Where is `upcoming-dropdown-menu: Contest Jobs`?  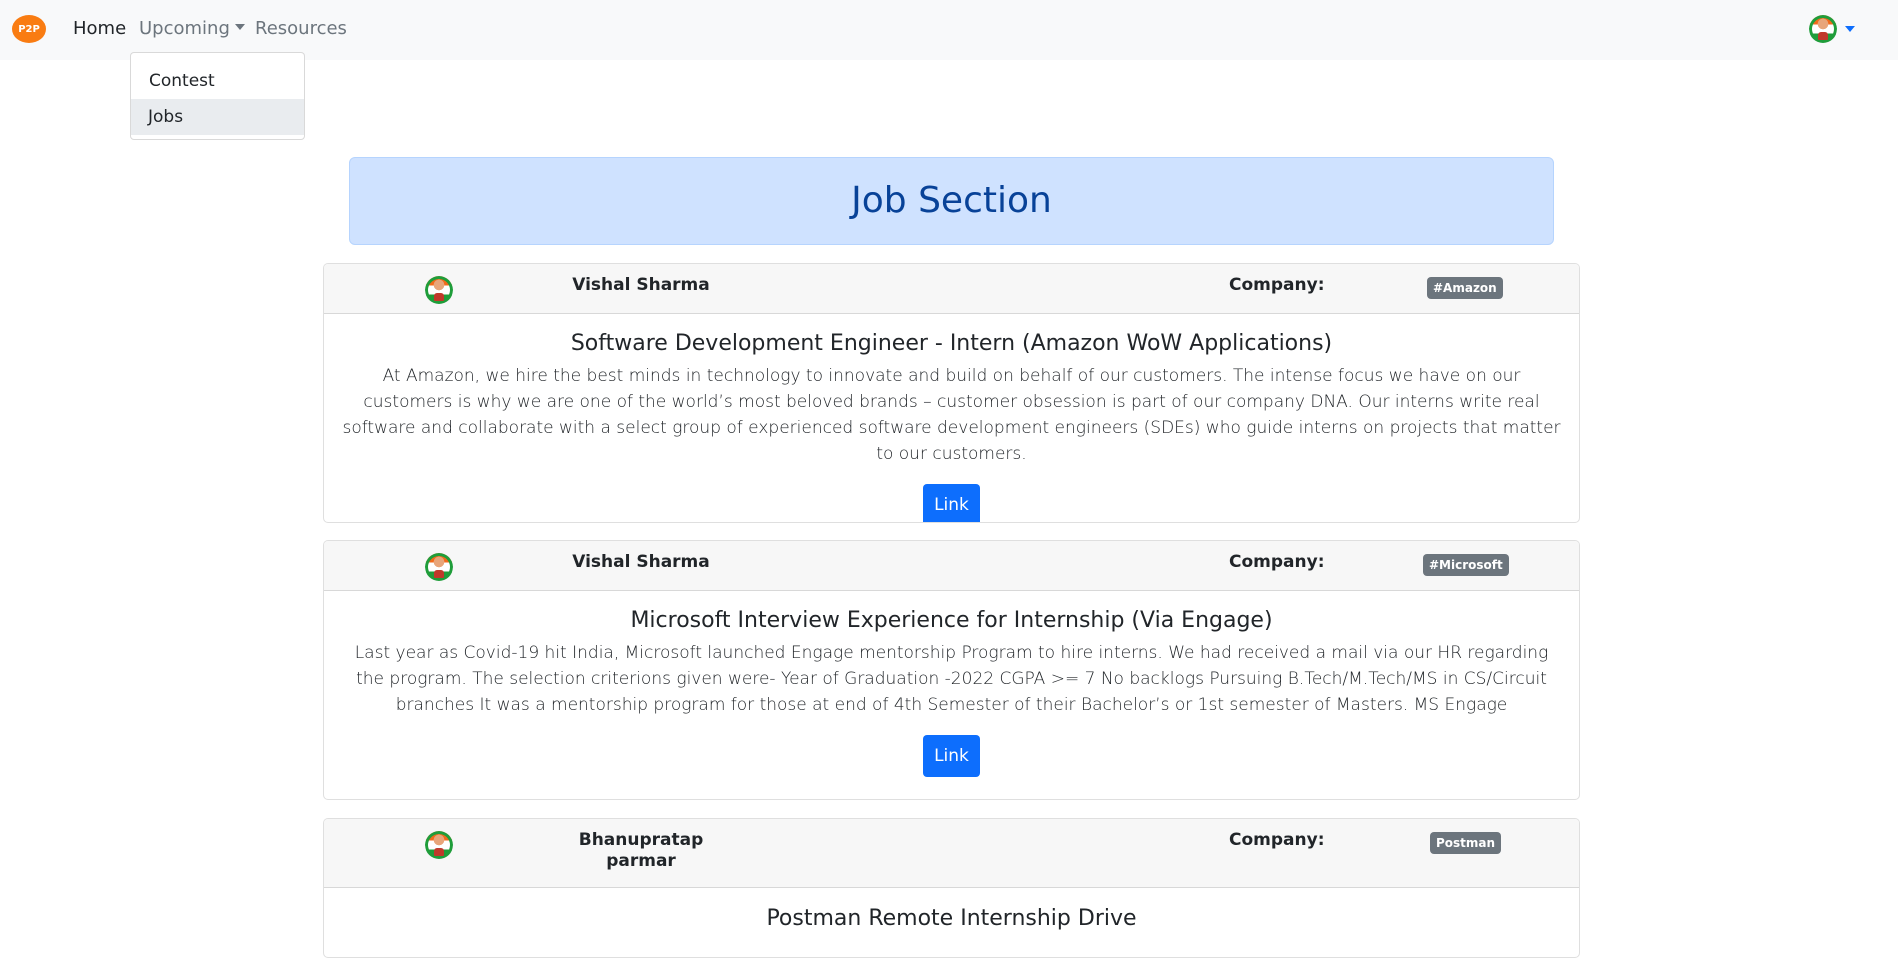 upcoming-dropdown-menu: Contest Jobs is located at coordinates (217, 96).